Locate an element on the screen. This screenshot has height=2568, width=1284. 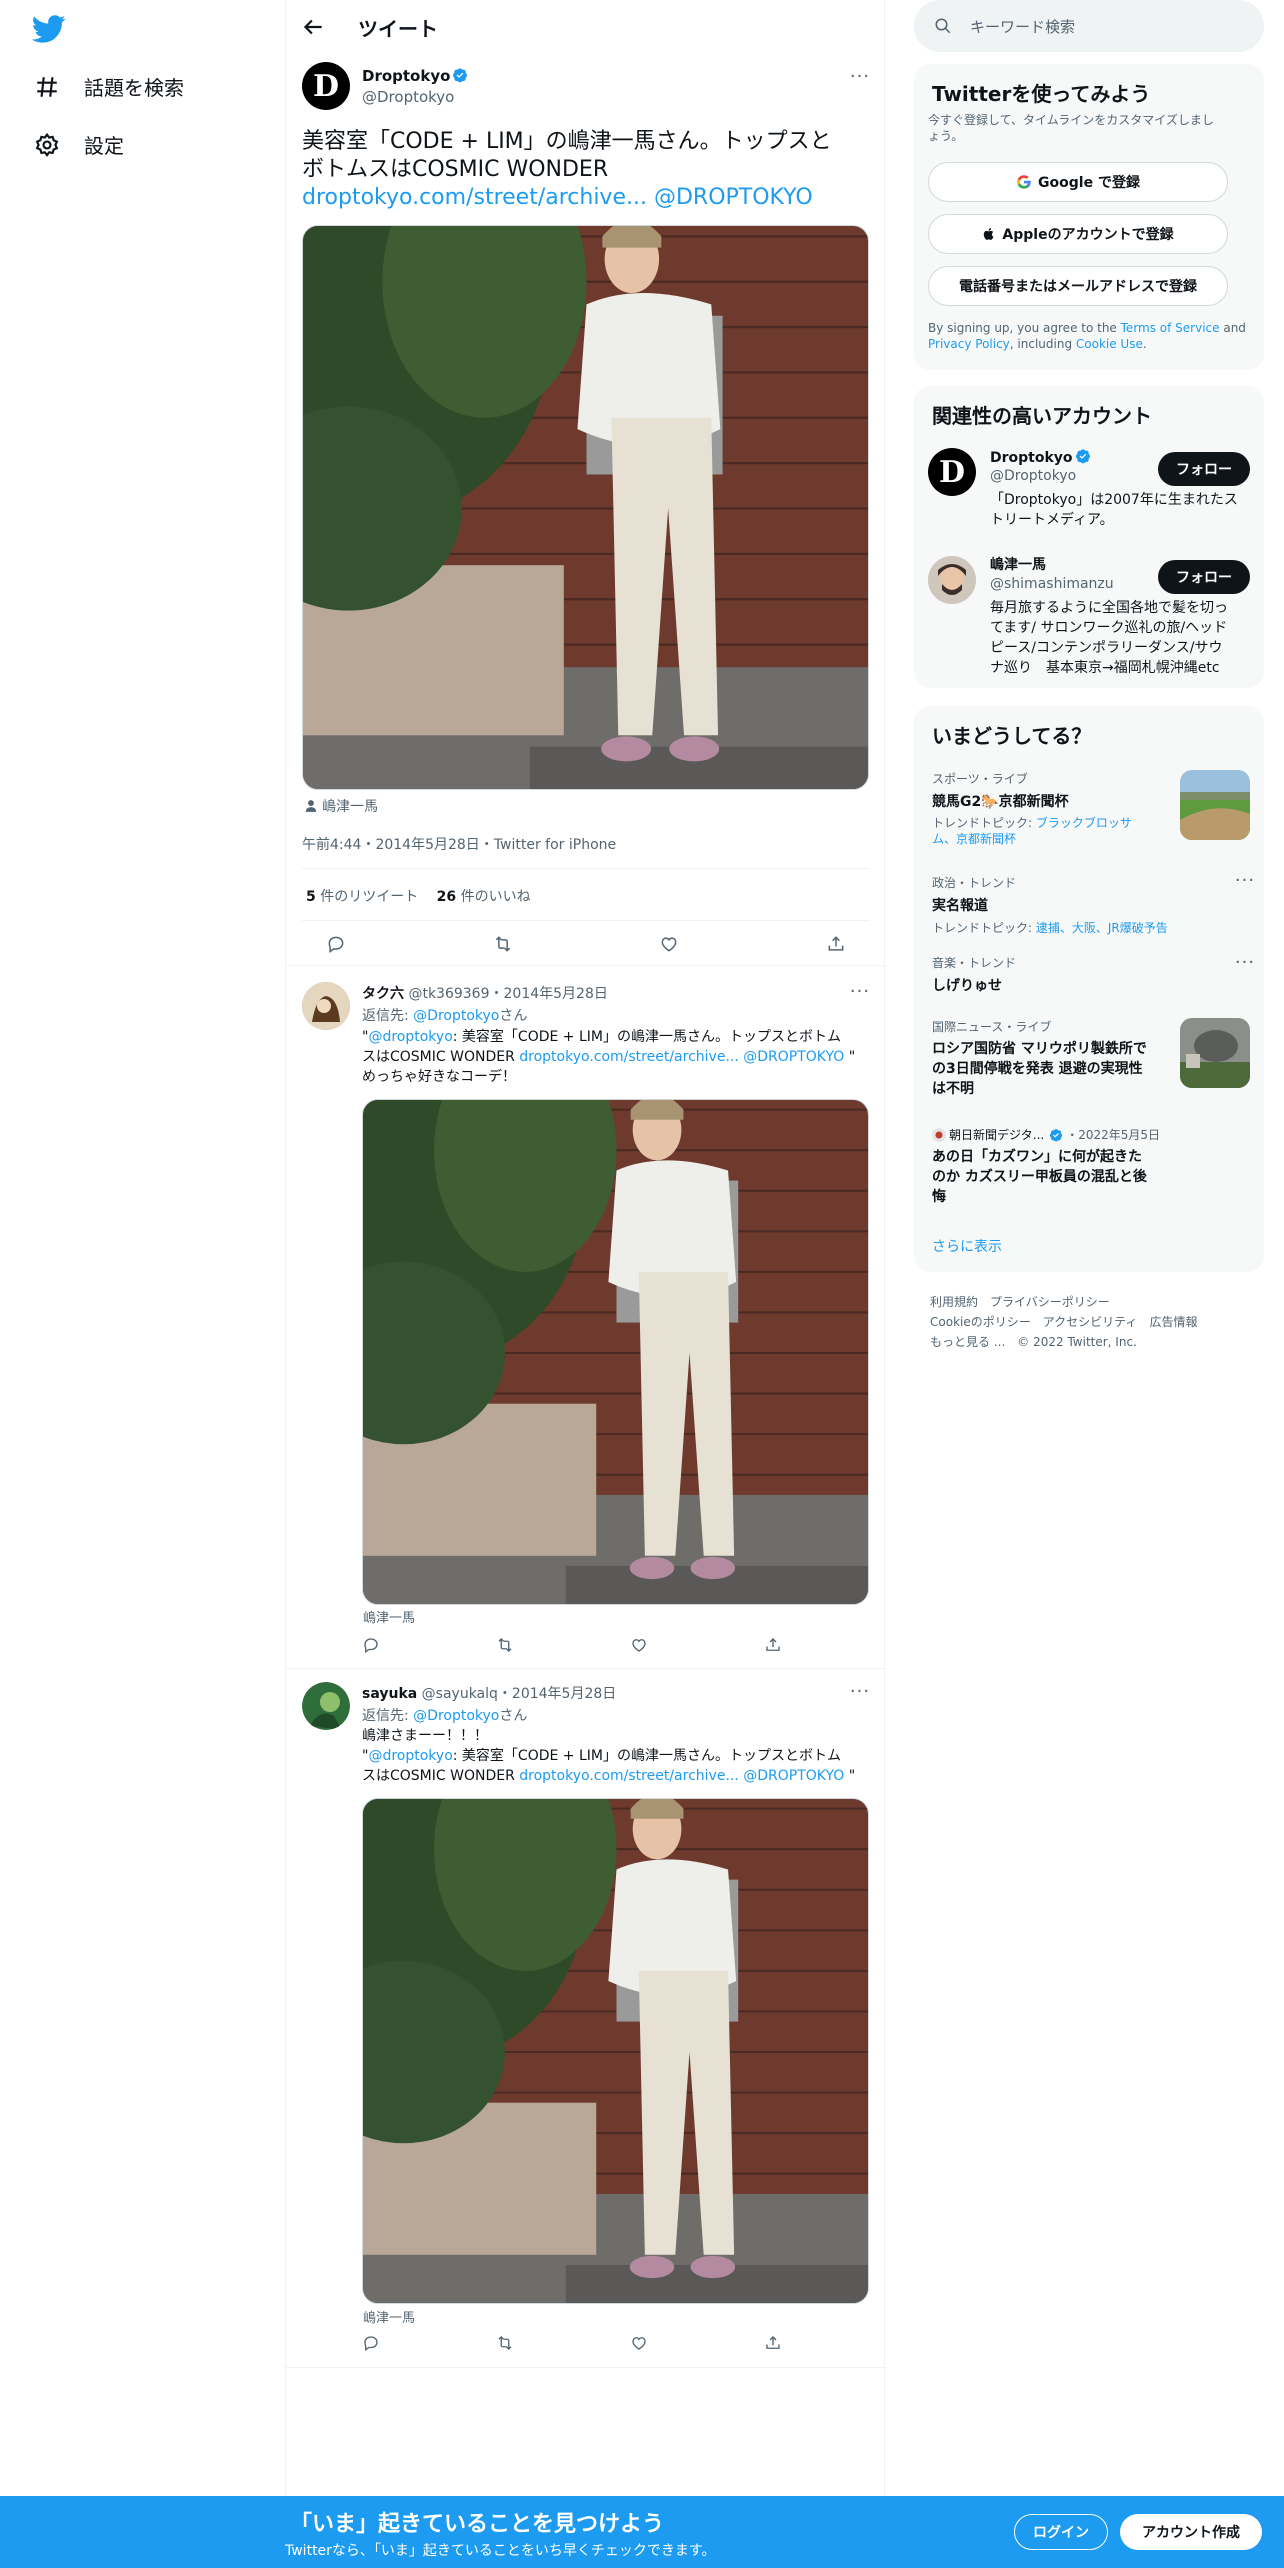
privacy-link: Privacy Policy is located at coordinates (969, 344).